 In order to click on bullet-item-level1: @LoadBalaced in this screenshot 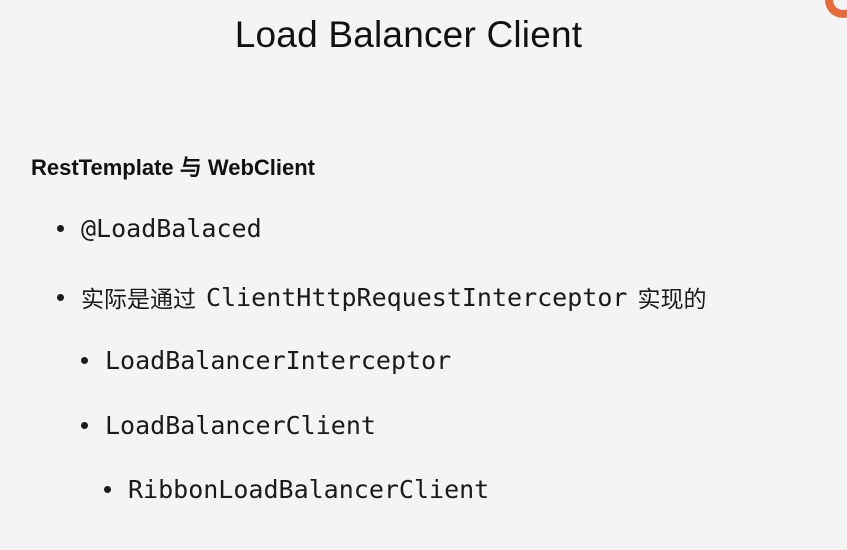, I will do `click(159, 228)`.